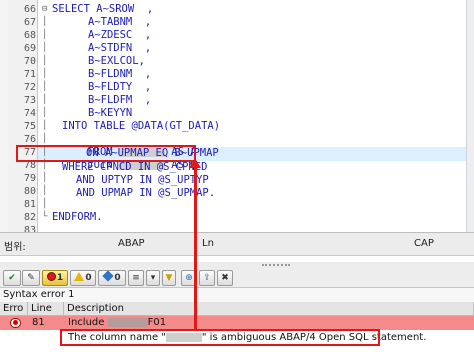 The image size is (474, 356). Describe the element at coordinates (141, 126) in the screenshot. I see `code-line: INTO TABLE @DATA(GT_DATA)` at that location.